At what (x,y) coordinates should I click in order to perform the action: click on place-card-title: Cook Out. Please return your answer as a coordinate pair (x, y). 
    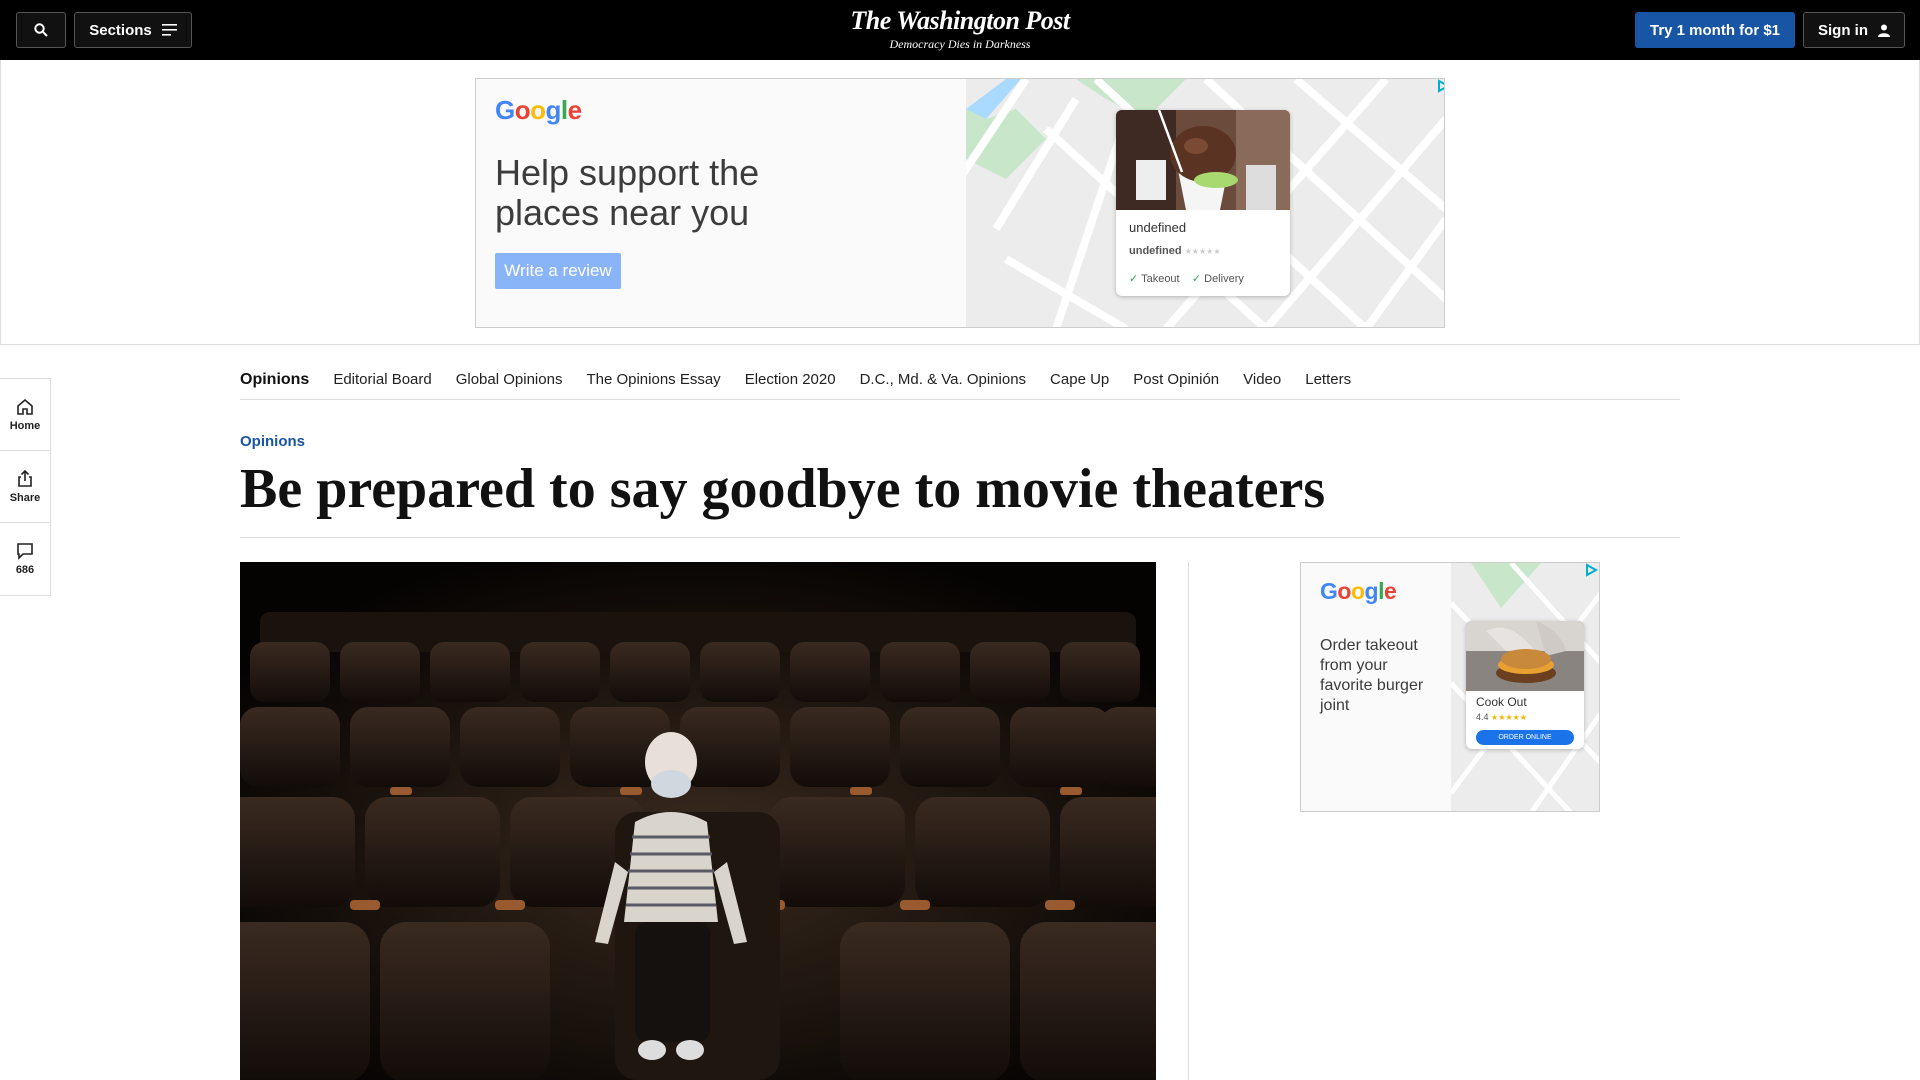
    Looking at the image, I should click on (1501, 702).